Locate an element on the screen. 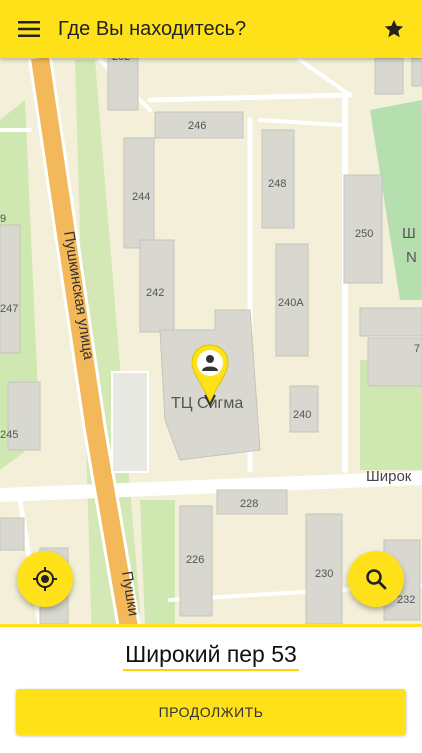 Image resolution: width=422 pixels, height=753 pixels. address-display: Широкий пер 53 is located at coordinates (211, 656).